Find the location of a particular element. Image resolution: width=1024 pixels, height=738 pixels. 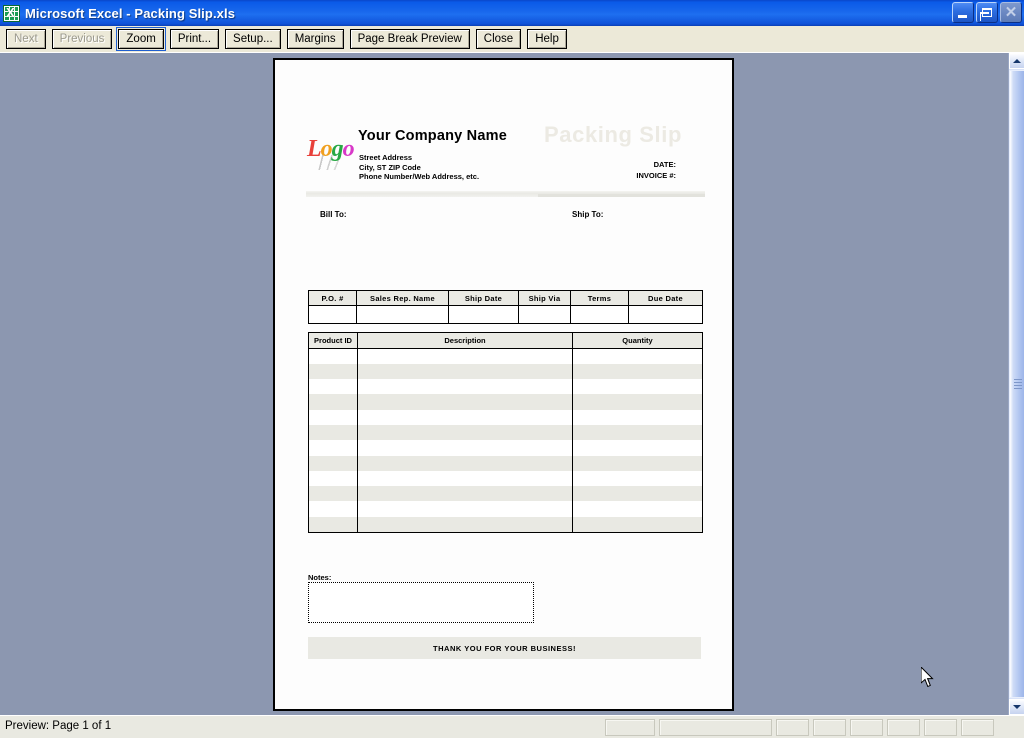

scroll-up-arrow-icon is located at coordinates (1016, 61).